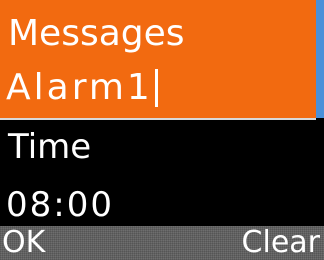 Image resolution: width=324 pixels, height=260 pixels. Describe the element at coordinates (158, 119) in the screenshot. I see `field-divider` at that location.